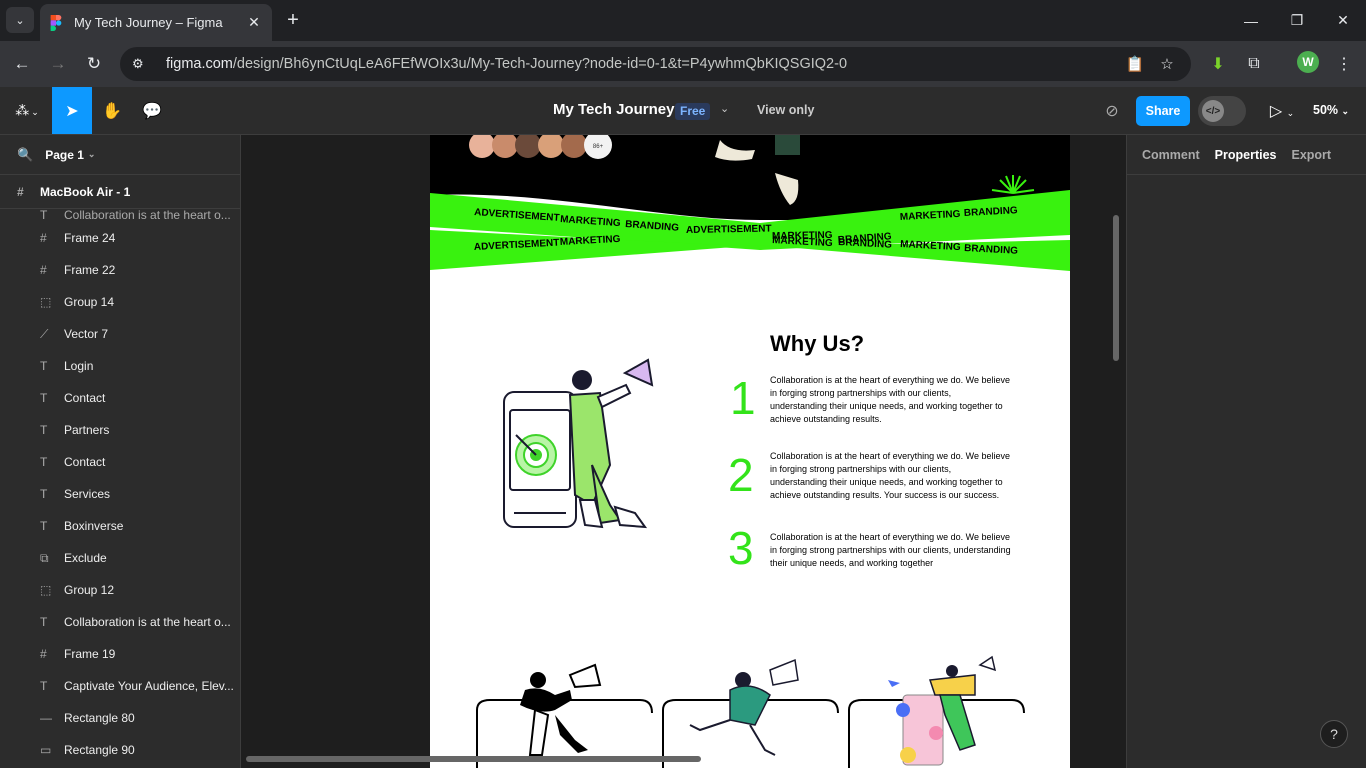 The image size is (1366, 768). What do you see at coordinates (613, 109) in the screenshot?
I see `file-title: My Tech Journey` at bounding box center [613, 109].